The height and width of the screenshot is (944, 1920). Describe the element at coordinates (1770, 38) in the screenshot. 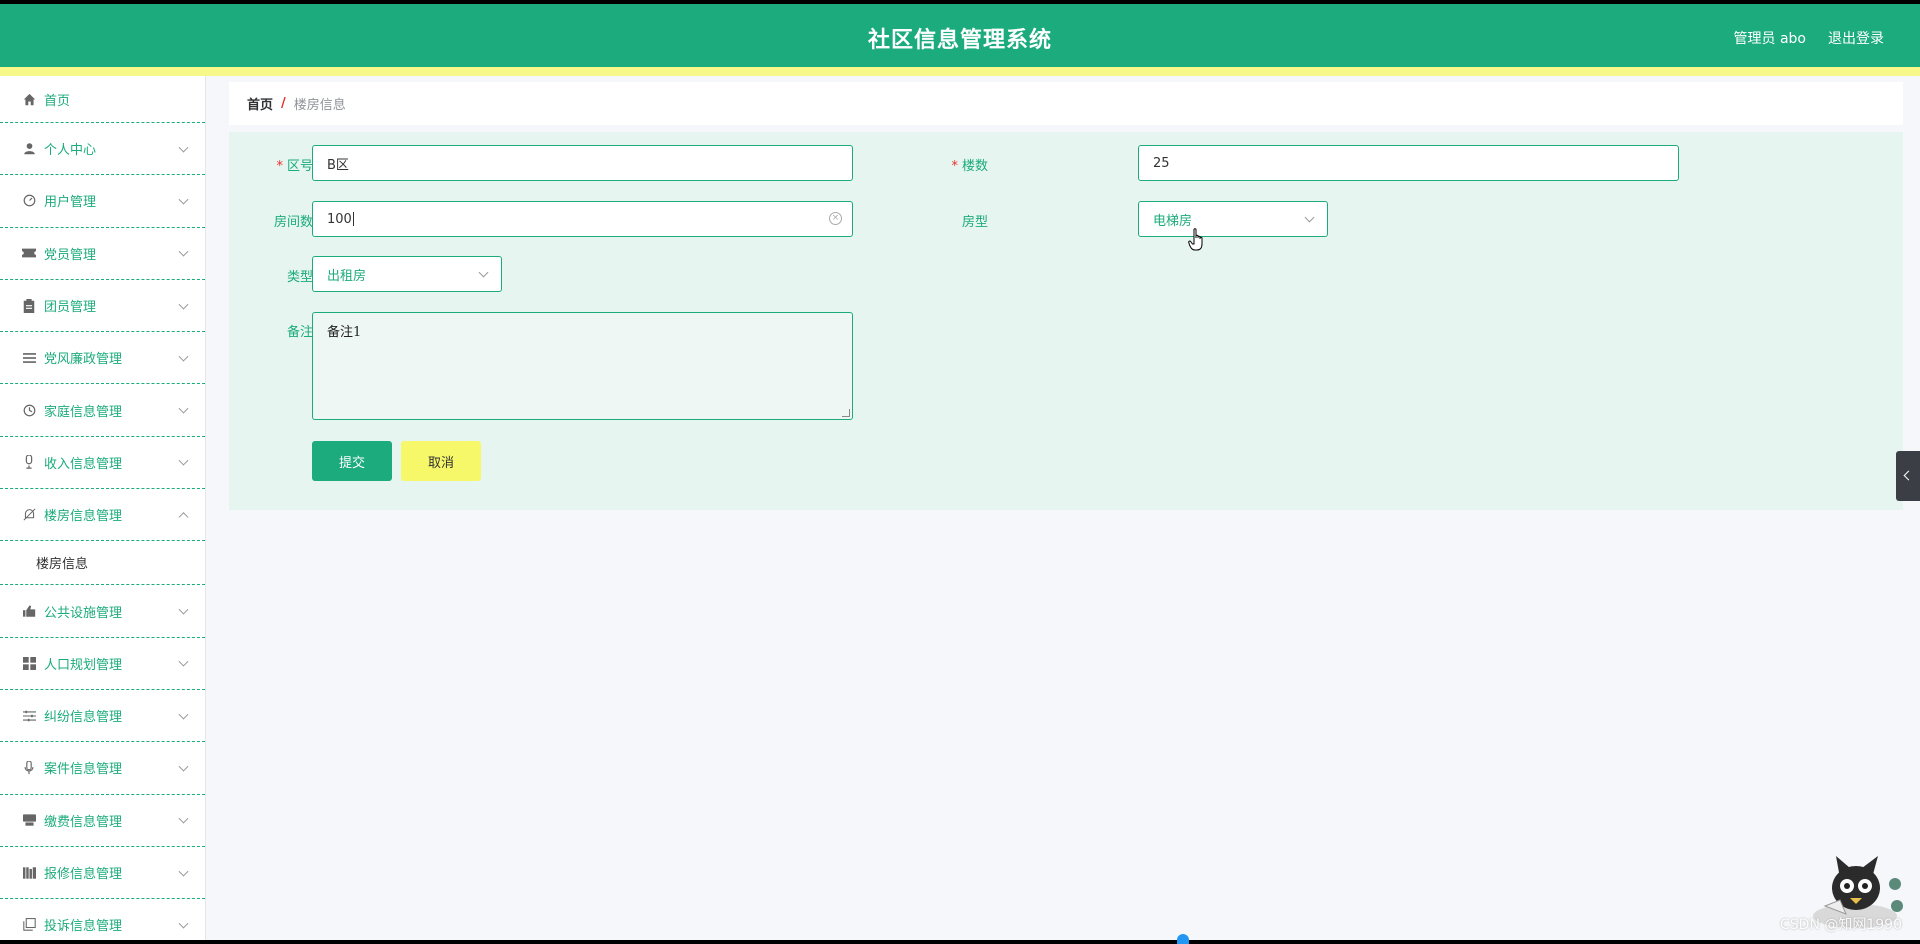

I see `admin-user-label: 管理员 abo` at that location.